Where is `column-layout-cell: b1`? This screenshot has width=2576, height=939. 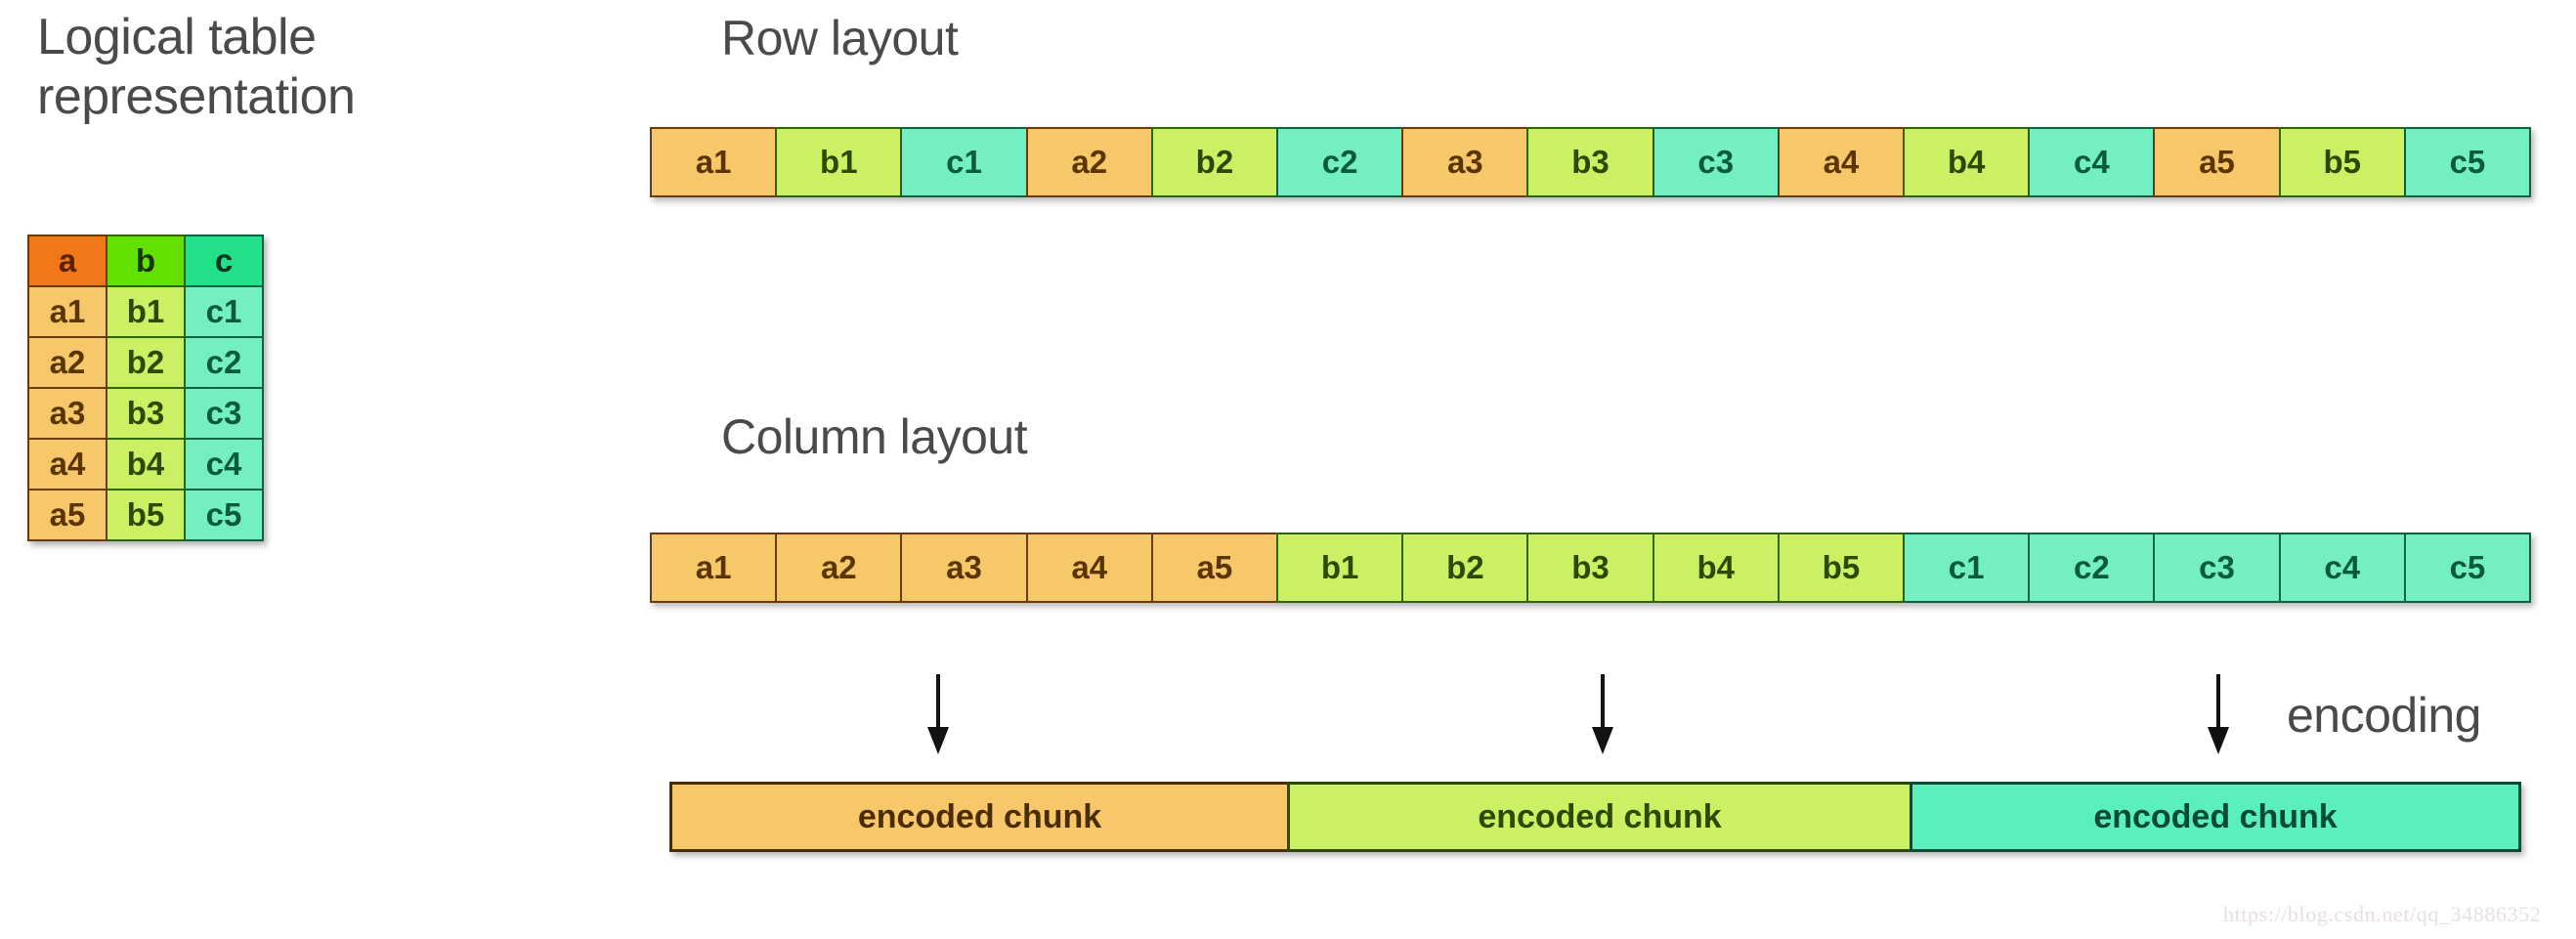
column-layout-cell: b1 is located at coordinates (1340, 568).